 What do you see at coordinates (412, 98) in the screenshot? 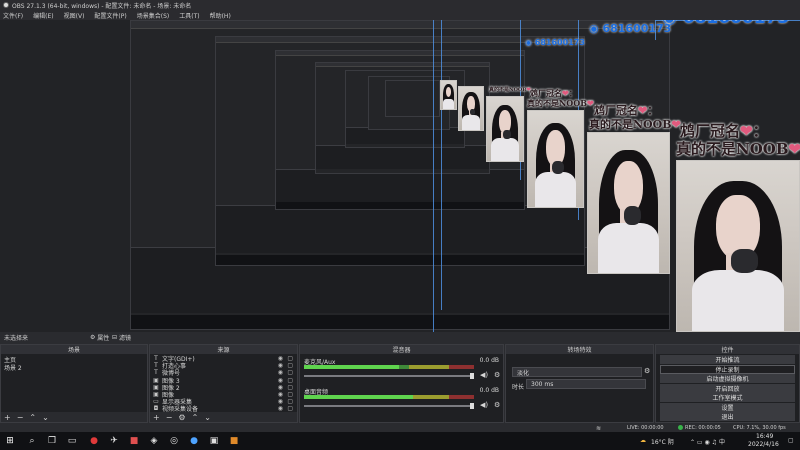
I see `nested-obs-window` at bounding box center [412, 98].